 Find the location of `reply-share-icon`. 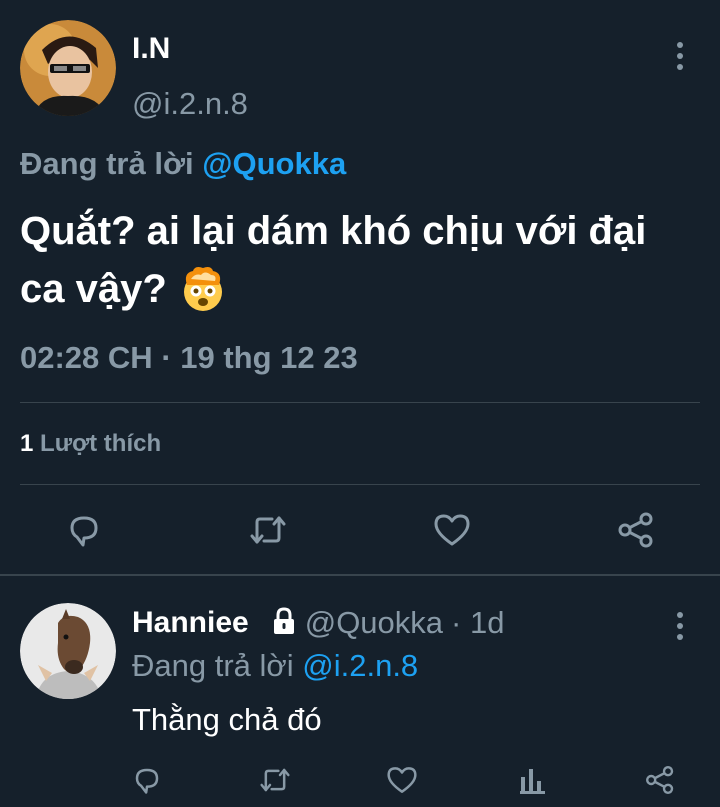

reply-share-icon is located at coordinates (660, 780).